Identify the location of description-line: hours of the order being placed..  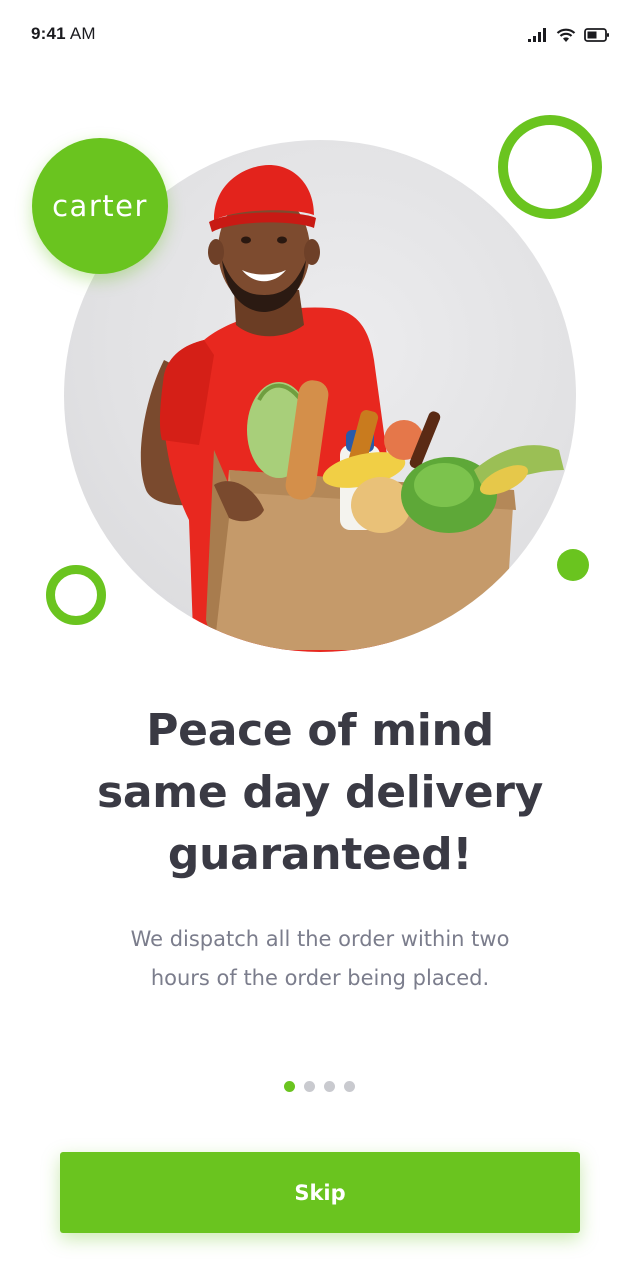
(320, 978).